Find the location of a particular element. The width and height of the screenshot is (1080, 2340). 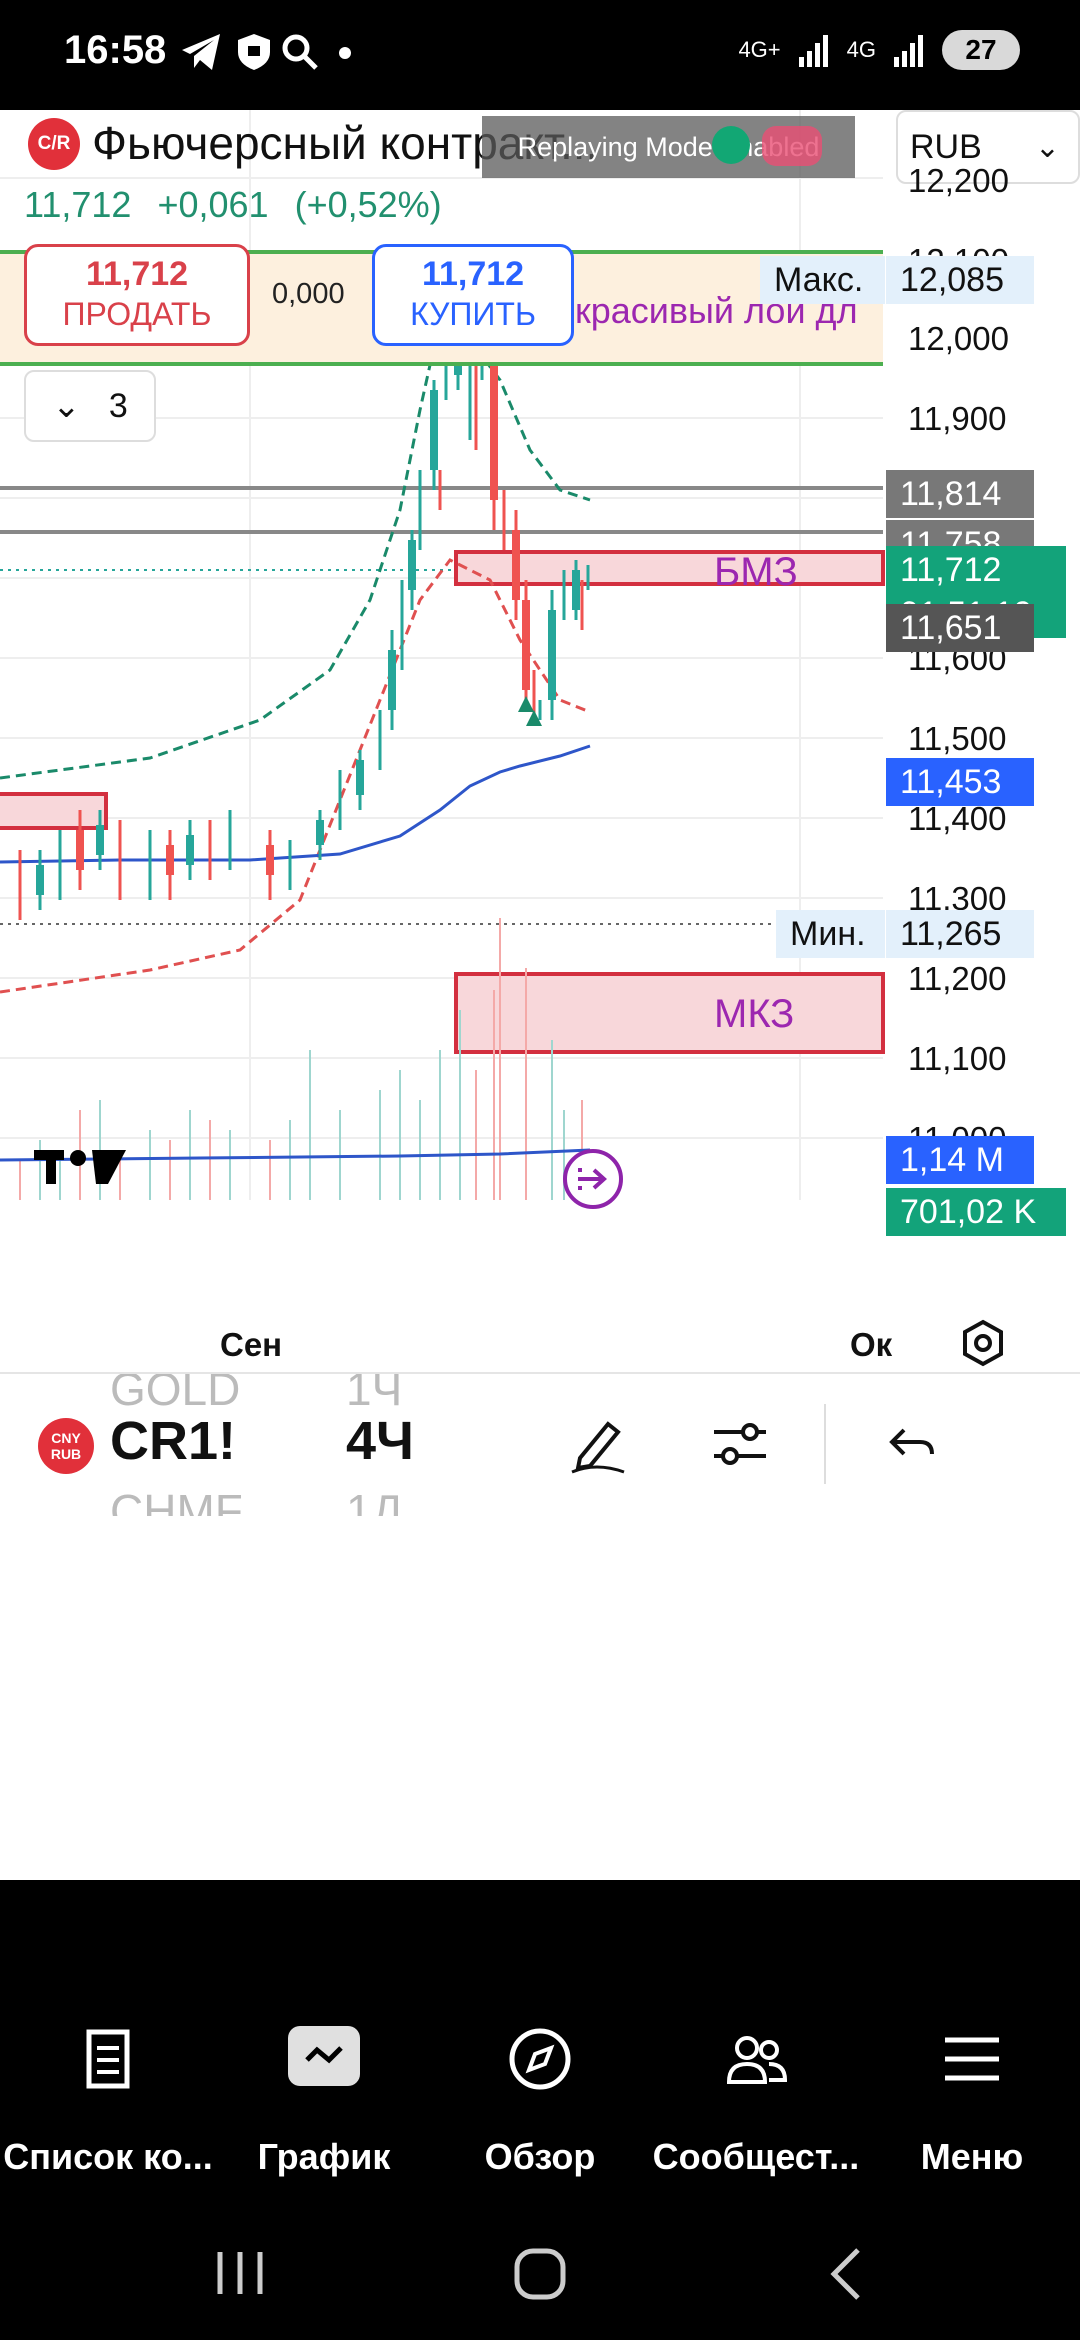

status-right: 4G+ 4G 27 is located at coordinates (879, 50).